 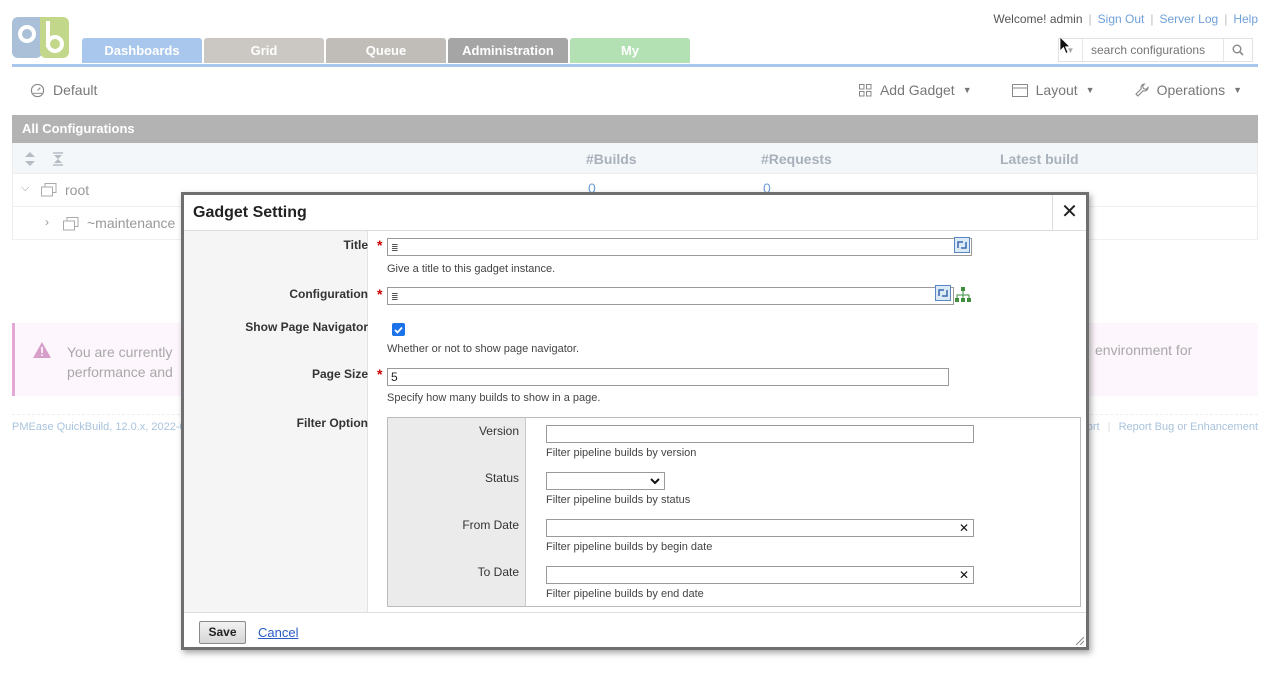 What do you see at coordinates (1121, 19) in the screenshot?
I see `sign-out-link: Sign Out` at bounding box center [1121, 19].